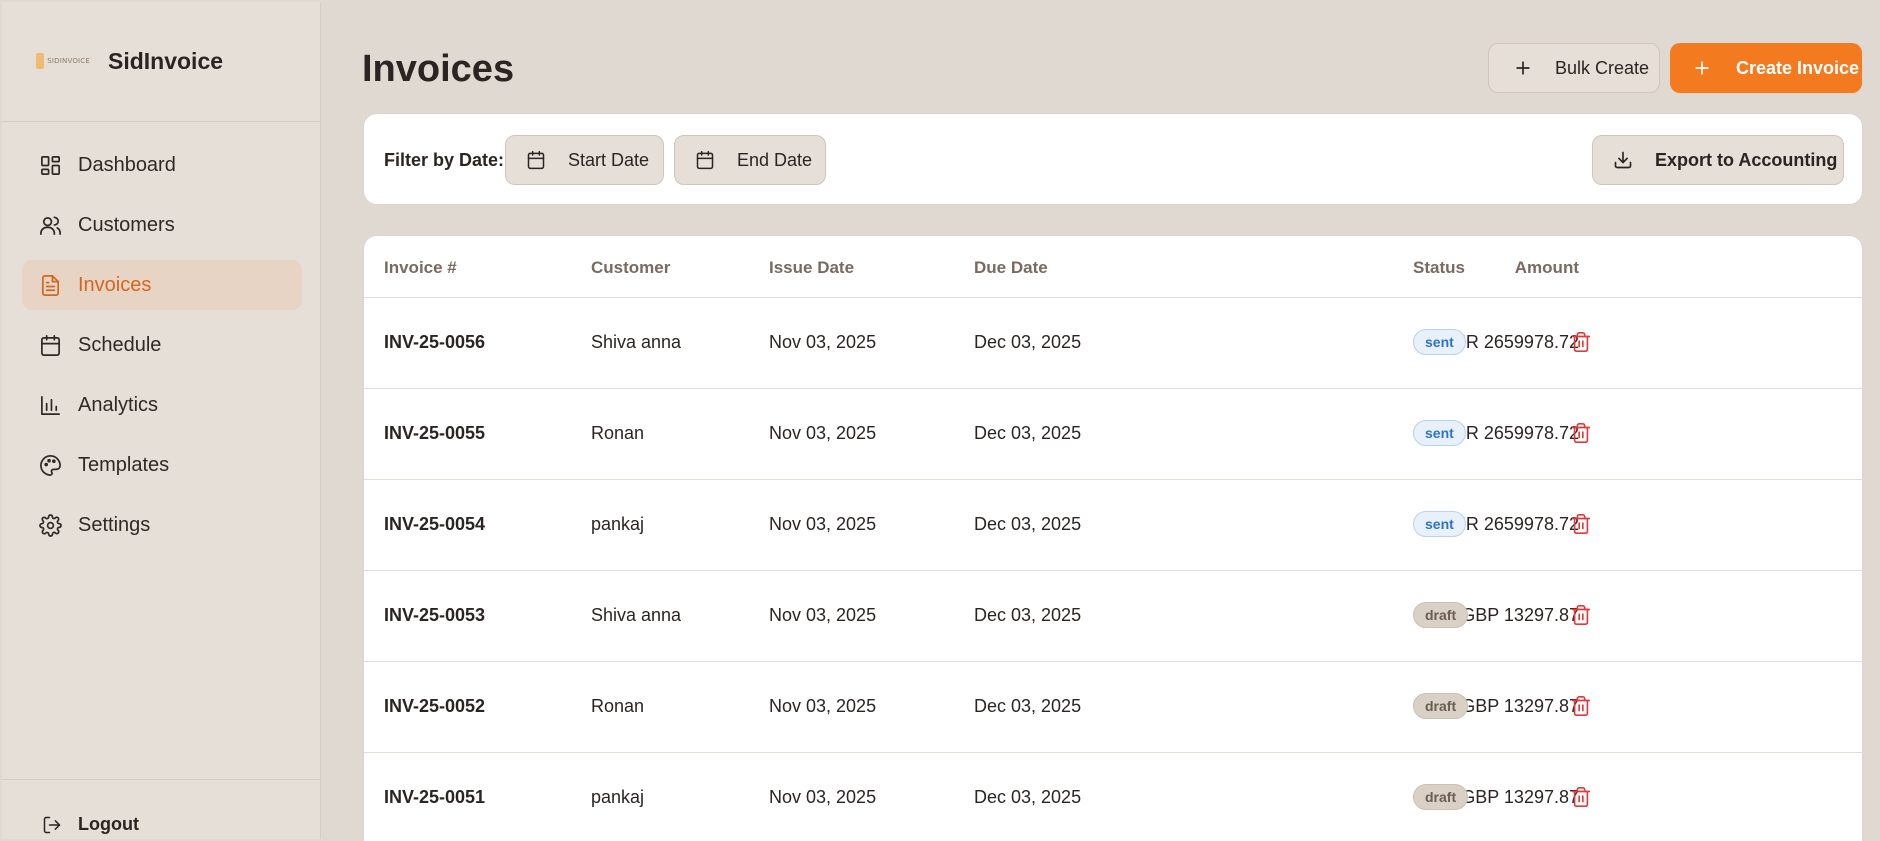 Image resolution: width=1880 pixels, height=841 pixels. What do you see at coordinates (420, 268) in the screenshot?
I see `column-header-invoice: Invoice #` at bounding box center [420, 268].